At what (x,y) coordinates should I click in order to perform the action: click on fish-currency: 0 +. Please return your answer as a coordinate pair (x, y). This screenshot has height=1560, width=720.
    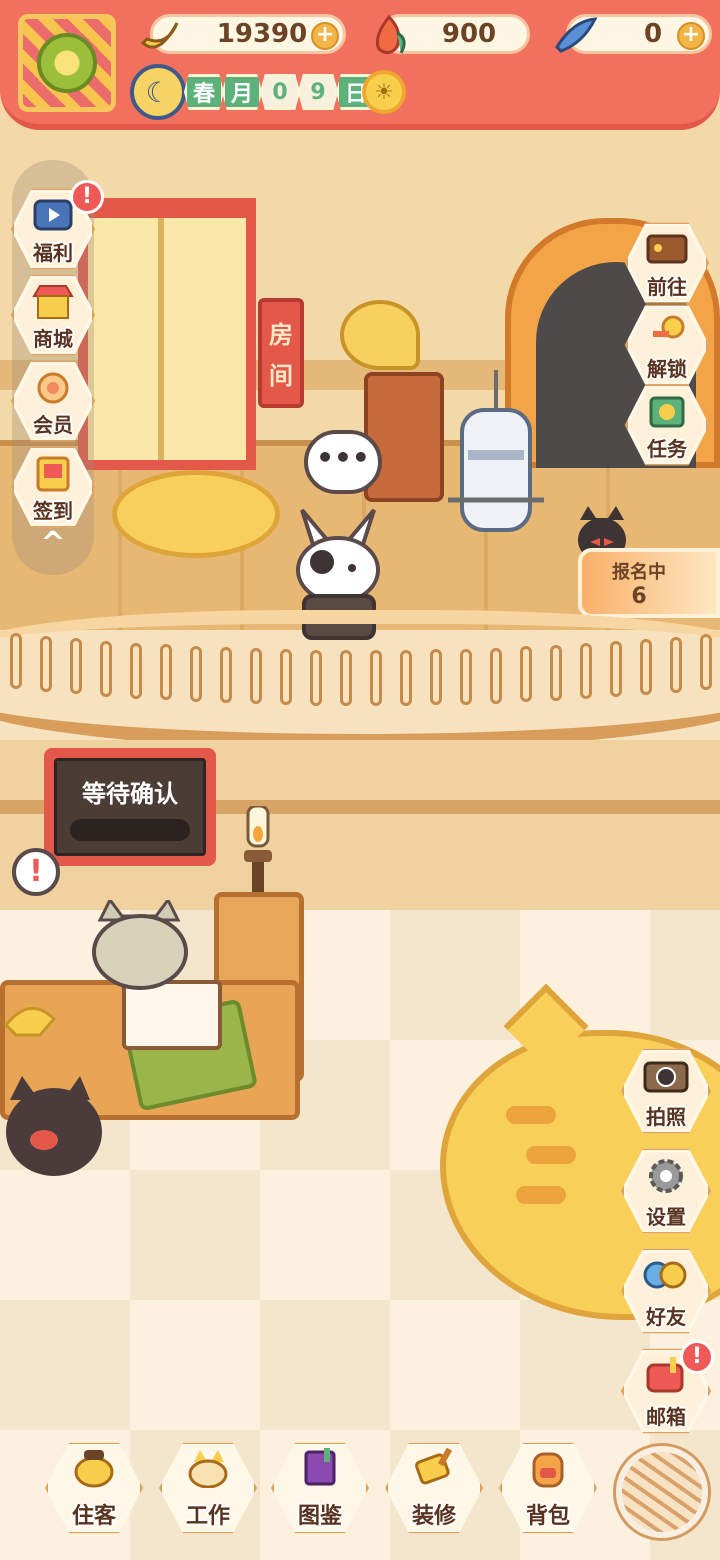
    Looking at the image, I should click on (633, 34).